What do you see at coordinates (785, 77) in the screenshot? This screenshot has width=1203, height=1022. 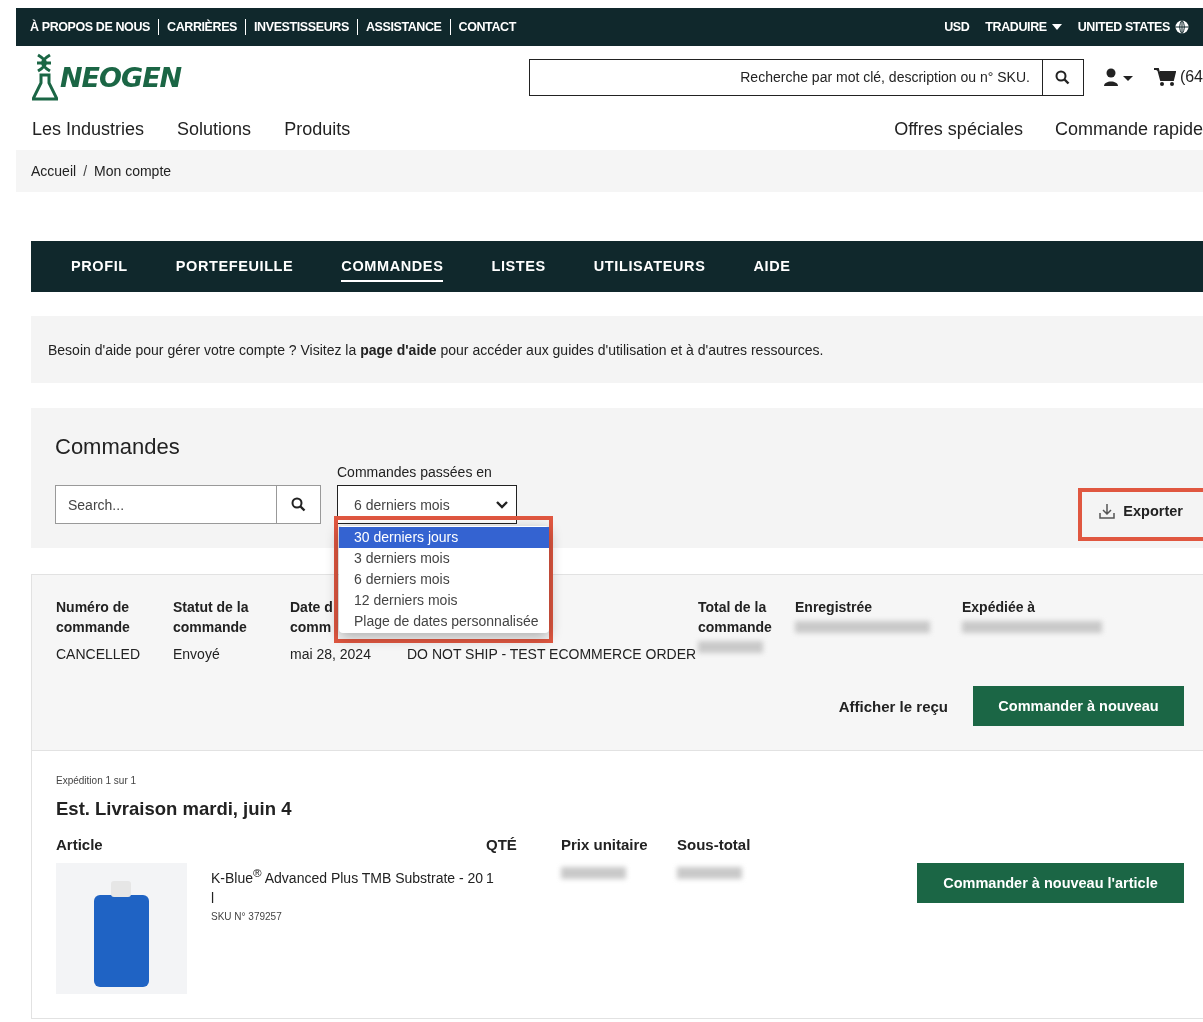 I see `search-field: Recherche par mot clé, description ou n° SKU.` at bounding box center [785, 77].